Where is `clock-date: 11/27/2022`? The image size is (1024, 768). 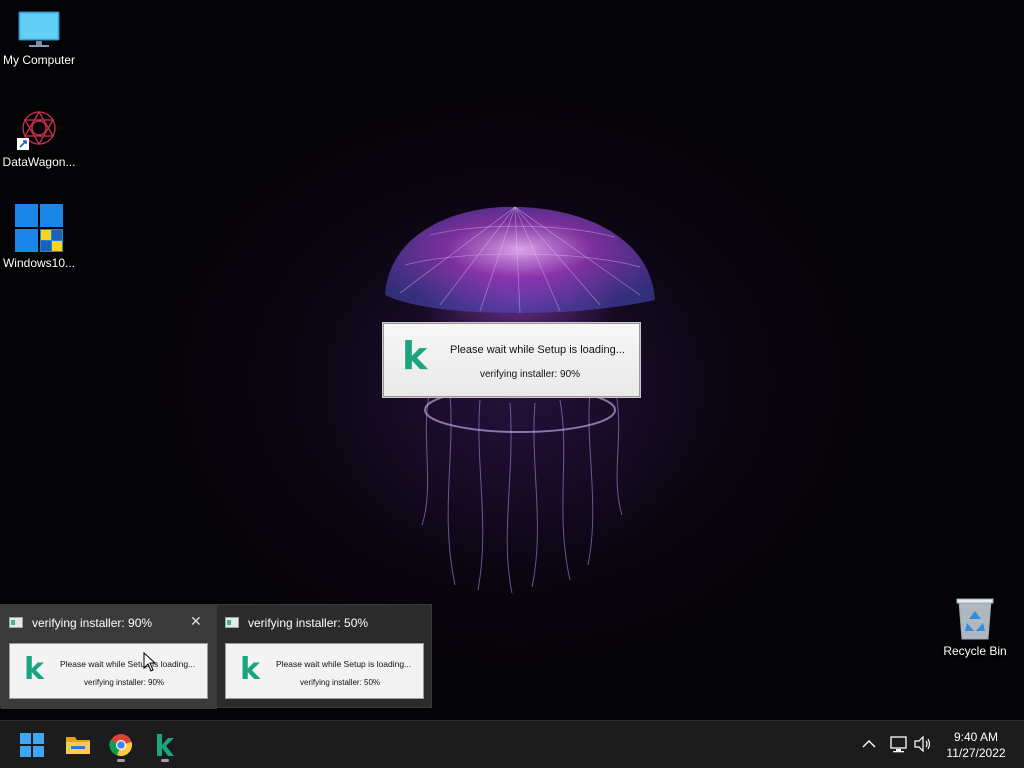
clock-date: 11/27/2022 is located at coordinates (976, 753).